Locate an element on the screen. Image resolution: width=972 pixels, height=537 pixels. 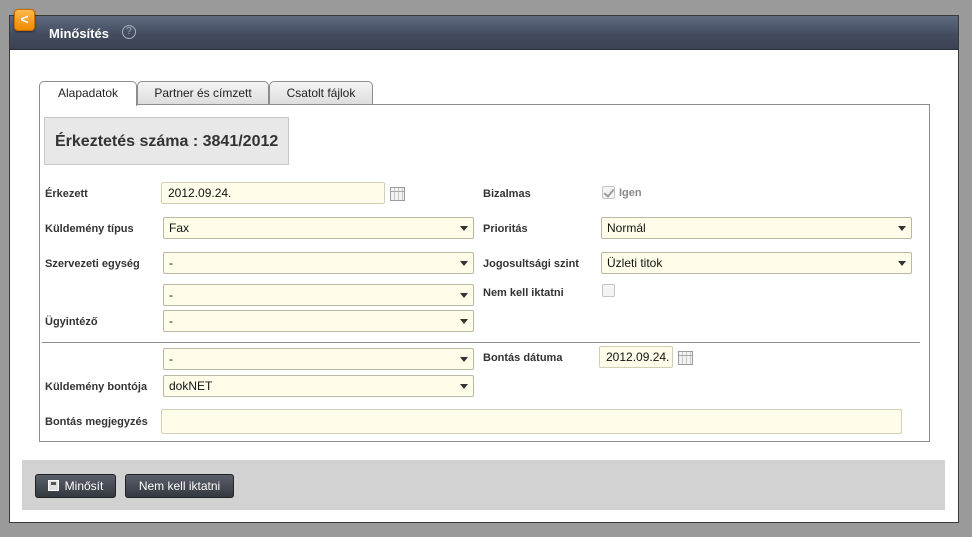
bizalmas-label: Bizalmas is located at coordinates (507, 194).